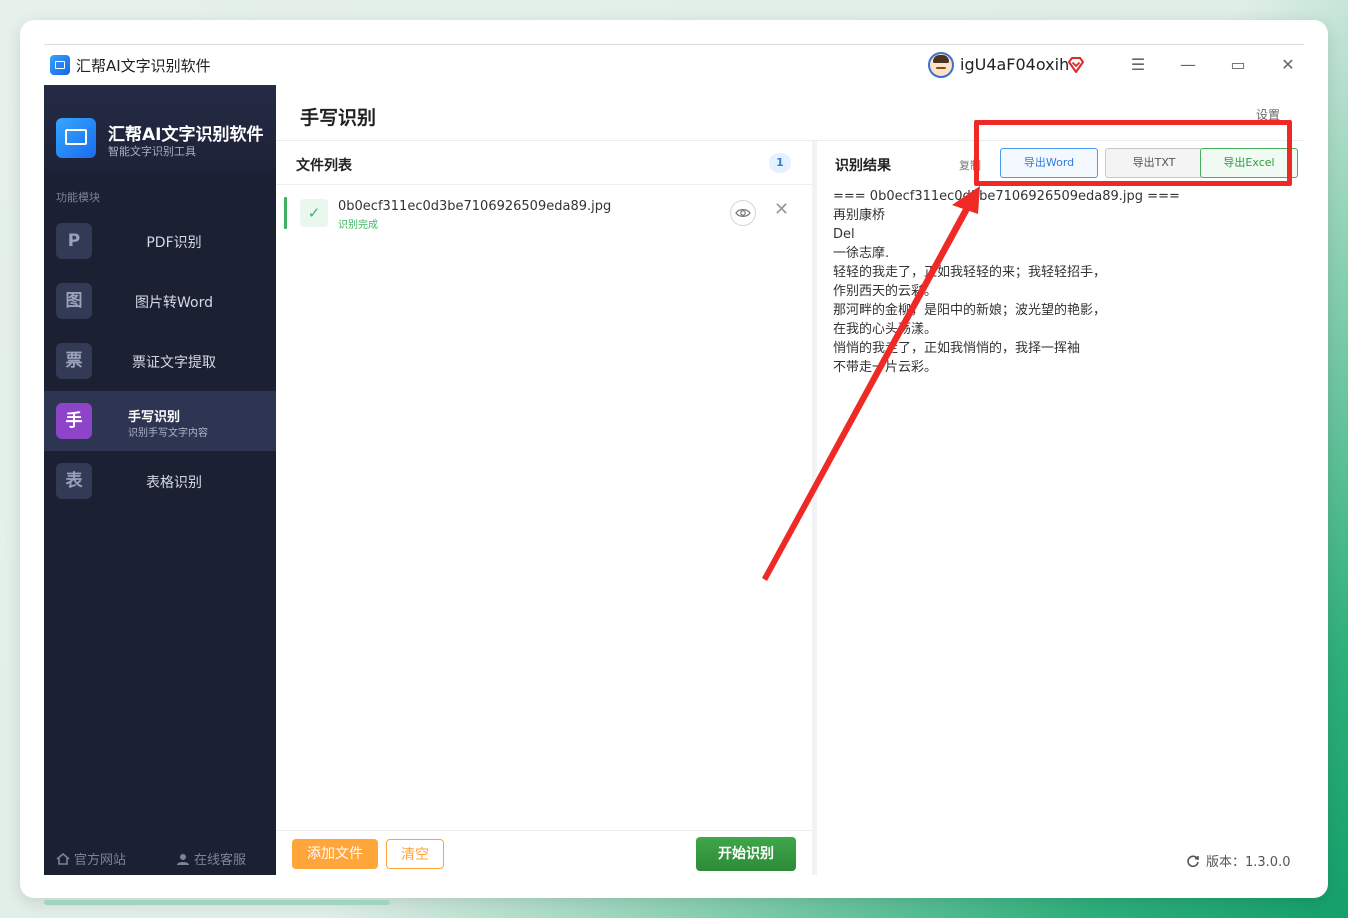 The image size is (1348, 918). I want to click on file-status: 识别完成, so click(358, 225).